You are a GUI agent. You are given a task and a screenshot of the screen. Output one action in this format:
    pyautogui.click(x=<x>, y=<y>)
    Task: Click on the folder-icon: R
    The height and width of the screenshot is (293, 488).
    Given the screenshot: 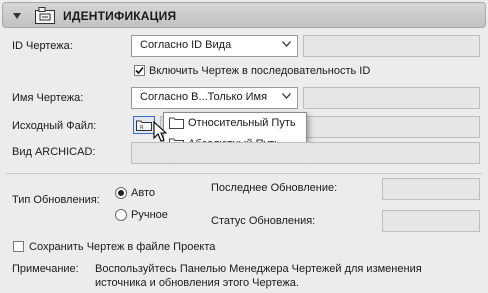 What is the action you would take?
    pyautogui.click(x=144, y=125)
    